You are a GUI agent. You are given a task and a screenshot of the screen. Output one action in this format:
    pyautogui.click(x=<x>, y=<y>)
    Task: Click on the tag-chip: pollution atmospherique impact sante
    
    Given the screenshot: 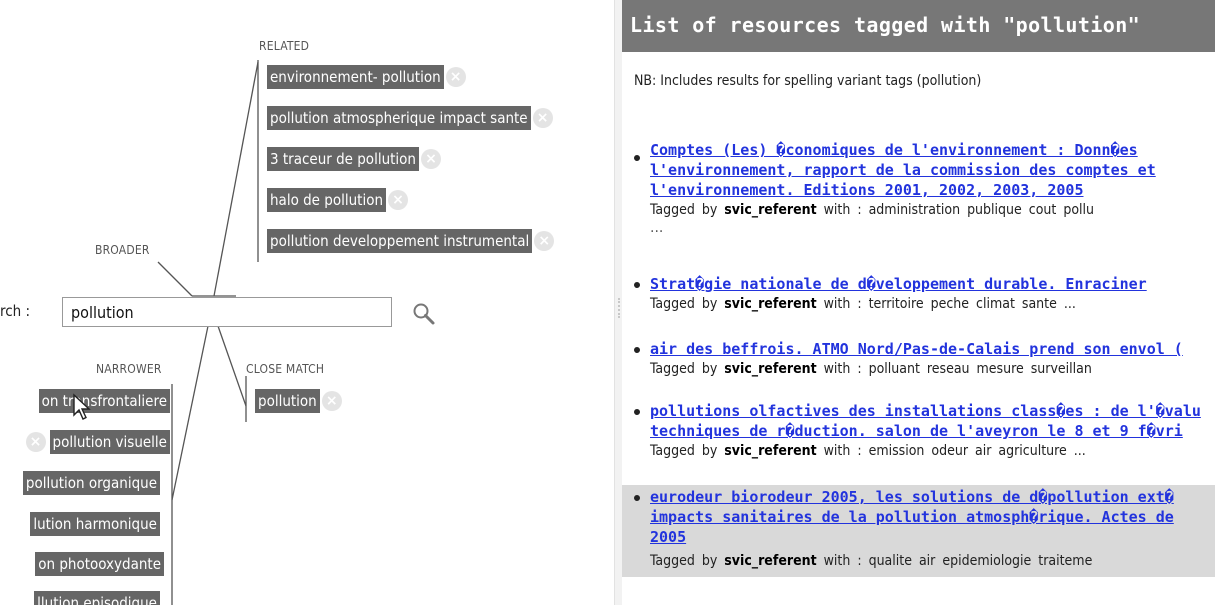 What is the action you would take?
    pyautogui.click(x=399, y=118)
    